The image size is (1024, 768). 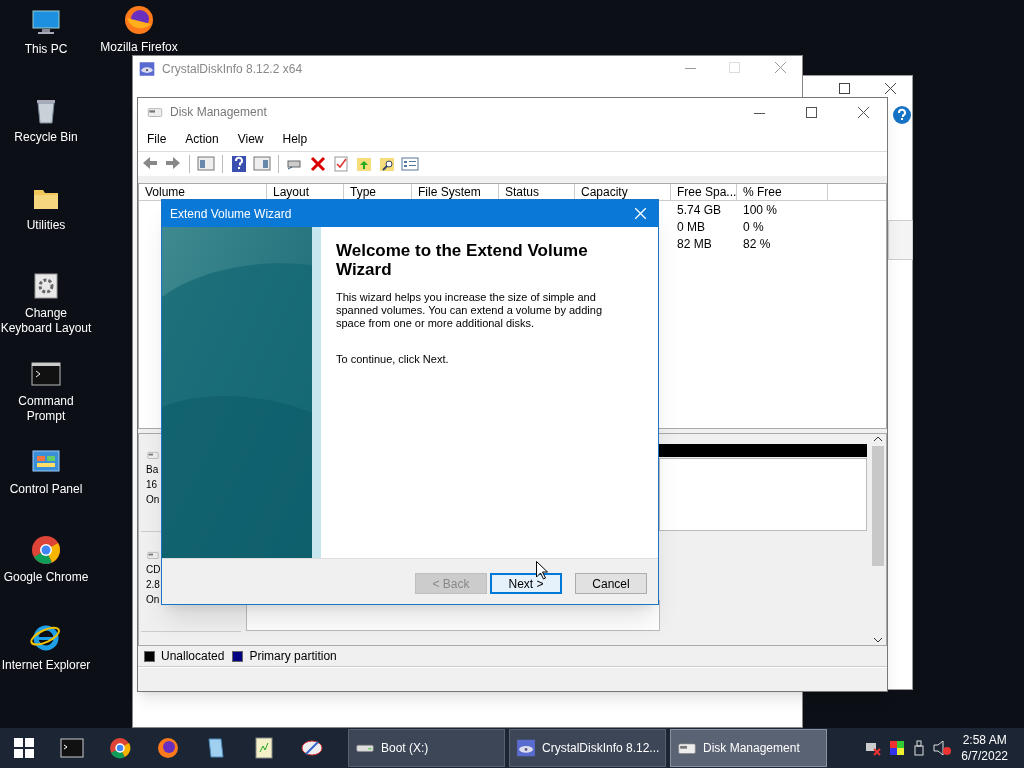 I want to click on disk-label: Ba, so click(x=152, y=470).